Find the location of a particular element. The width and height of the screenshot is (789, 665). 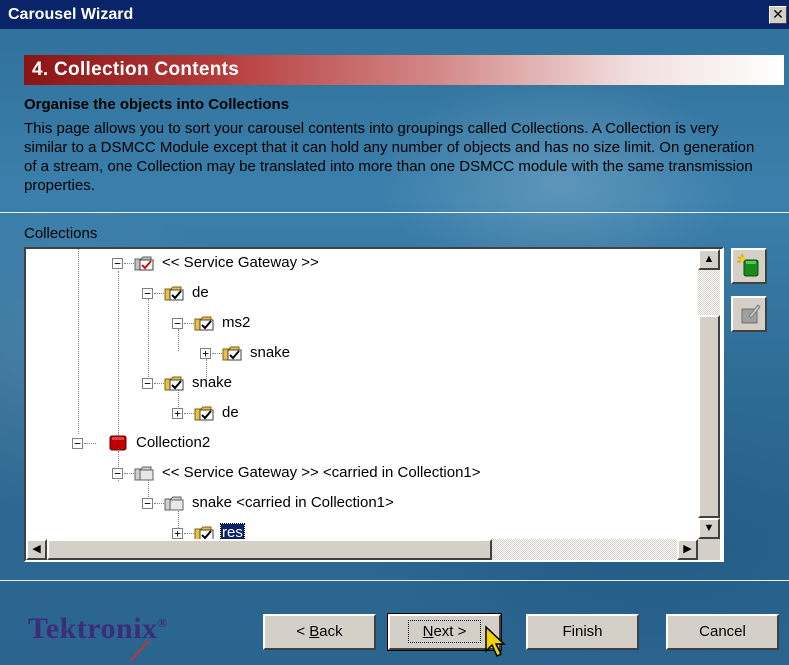

cancel-button: Cancel is located at coordinates (722, 632).